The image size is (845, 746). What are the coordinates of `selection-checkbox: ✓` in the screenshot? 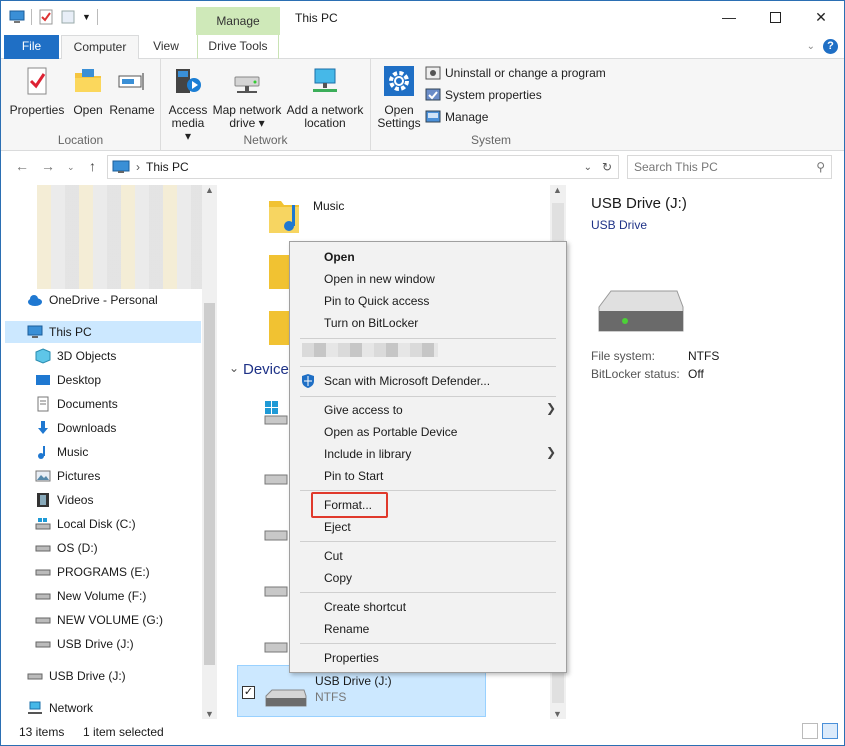 It's located at (248, 692).